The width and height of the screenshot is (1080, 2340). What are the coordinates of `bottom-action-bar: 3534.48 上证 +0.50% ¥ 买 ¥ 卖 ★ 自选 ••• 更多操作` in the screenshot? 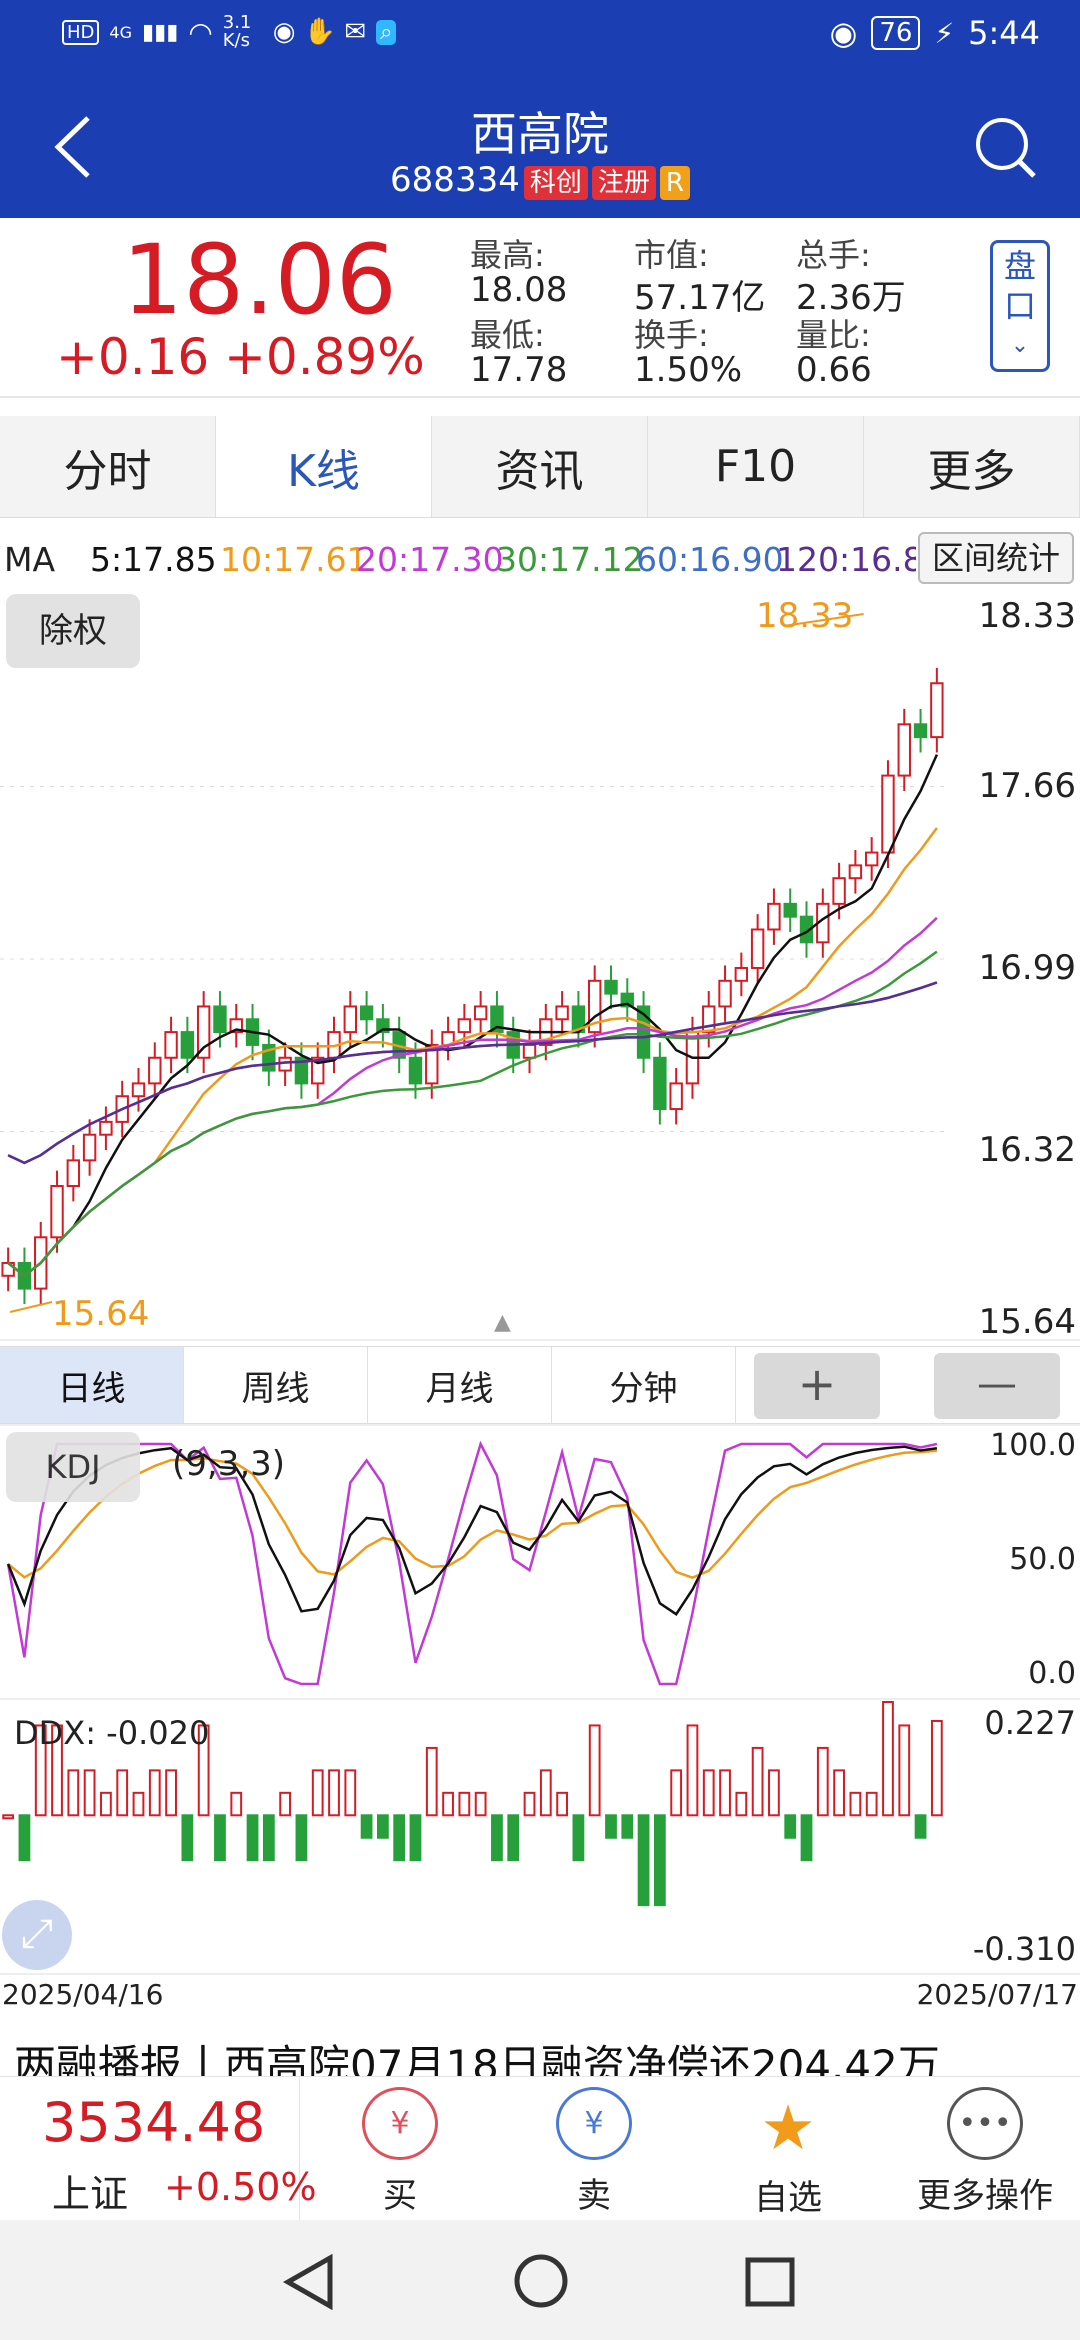 It's located at (540, 2148).